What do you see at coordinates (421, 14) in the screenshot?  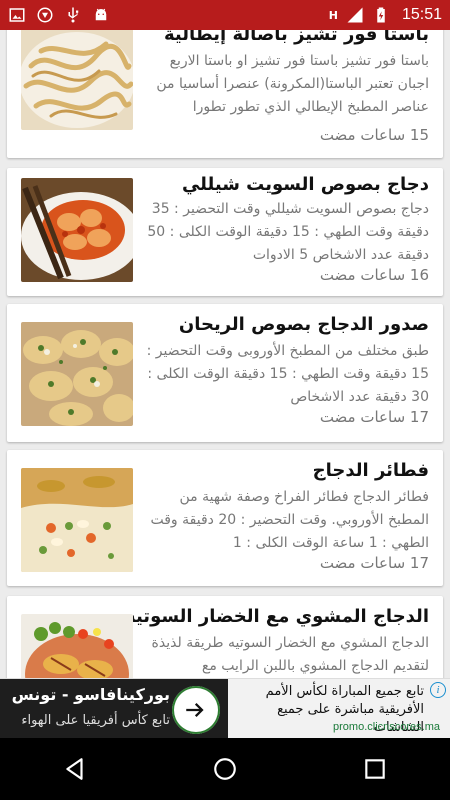 I see `status-clock: 15:51` at bounding box center [421, 14].